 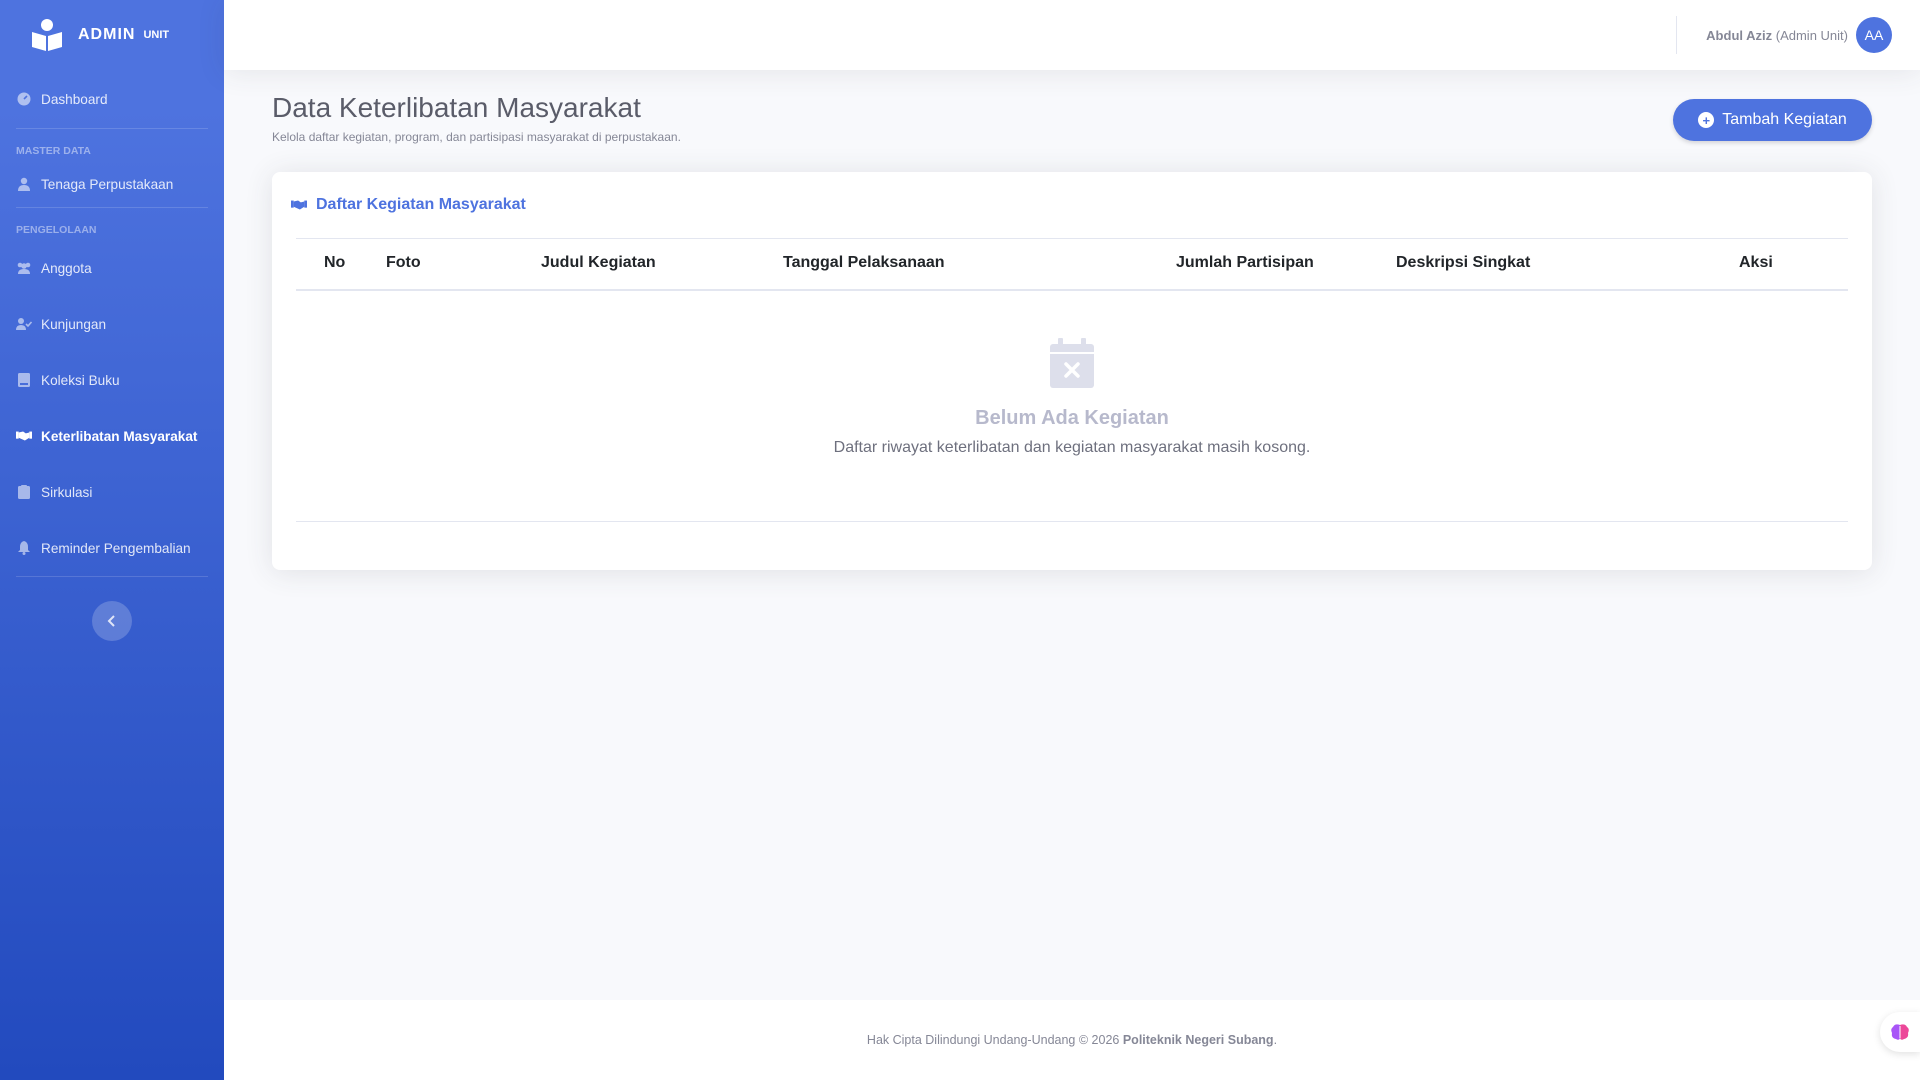 I want to click on sidebar-heading-pengelolaan: PENGELOLAAN, so click(x=56, y=230).